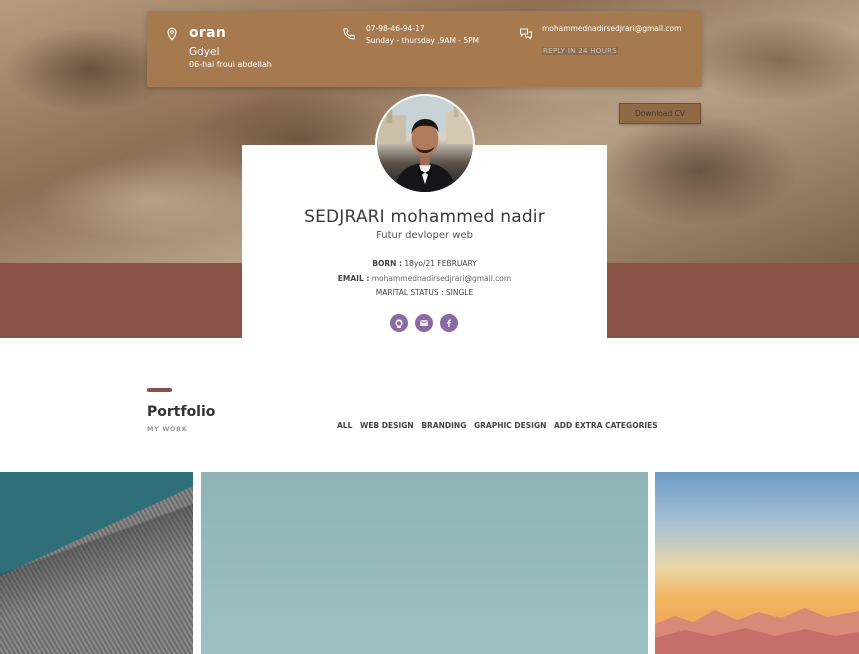 Image resolution: width=859 pixels, height=654 pixels. Describe the element at coordinates (425, 144) in the screenshot. I see `profile-avatar` at that location.